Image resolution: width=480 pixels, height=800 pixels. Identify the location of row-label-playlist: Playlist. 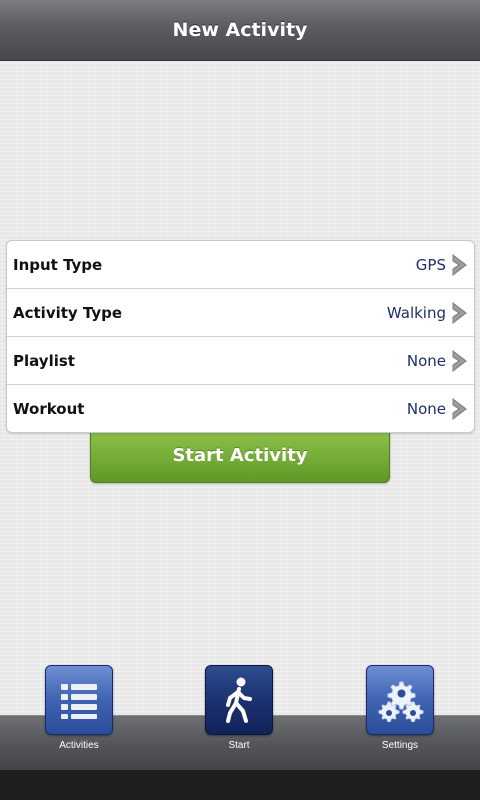
(44, 360).